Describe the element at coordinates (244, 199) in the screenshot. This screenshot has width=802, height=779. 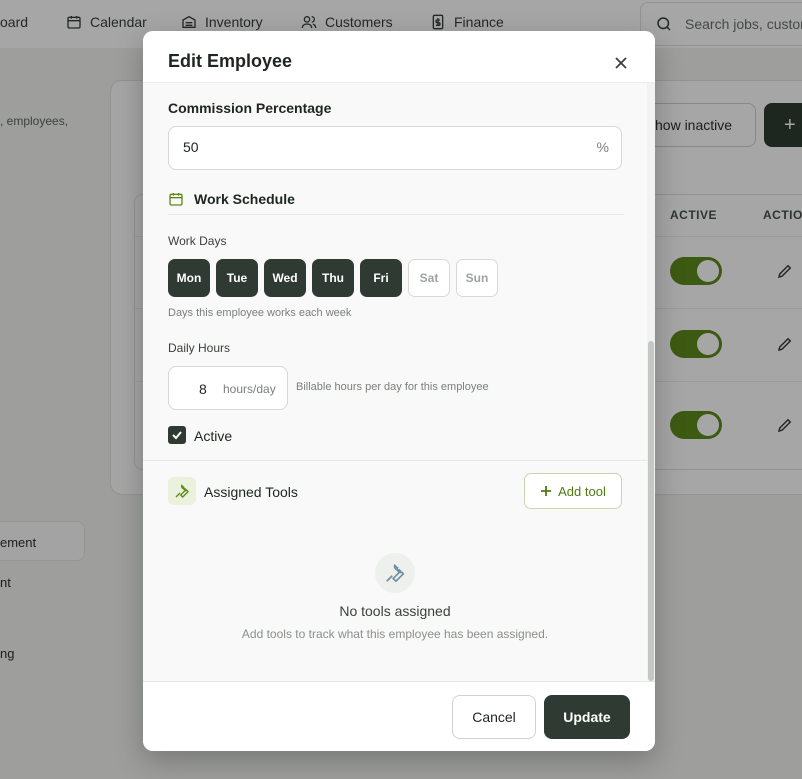
I see `section-title: Work Schedule` at that location.